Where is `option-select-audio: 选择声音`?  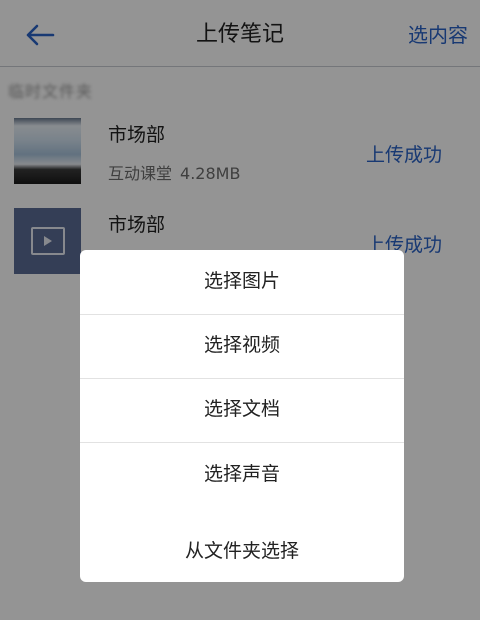
option-select-audio: 选择声音 is located at coordinates (242, 474).